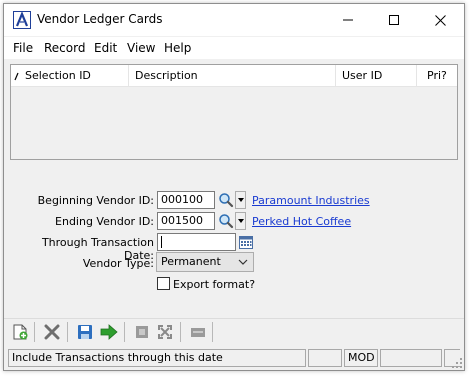 The width and height of the screenshot is (471, 376). What do you see at coordinates (141, 48) in the screenshot?
I see `menu-view: View` at bounding box center [141, 48].